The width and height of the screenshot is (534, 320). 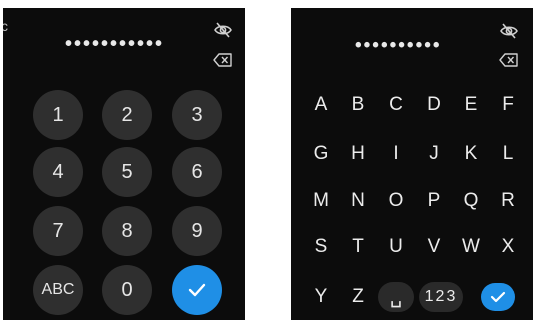 I want to click on key-f: F, so click(x=508, y=105).